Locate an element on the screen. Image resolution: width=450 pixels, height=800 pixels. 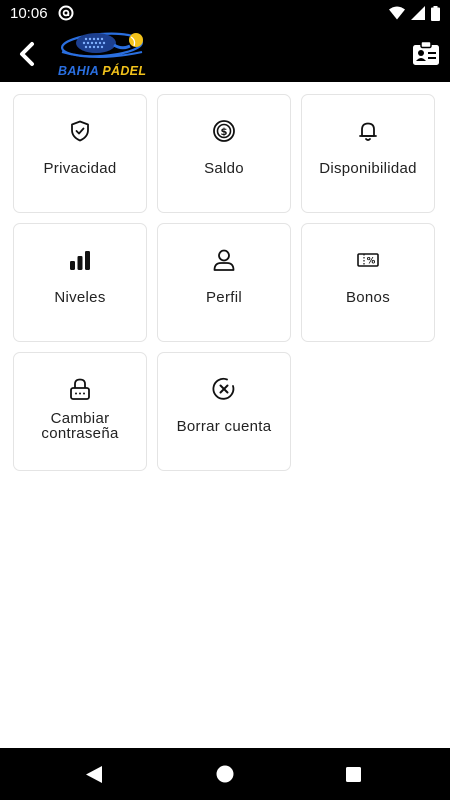
menu-card-label: Niveles is located at coordinates (80, 297).